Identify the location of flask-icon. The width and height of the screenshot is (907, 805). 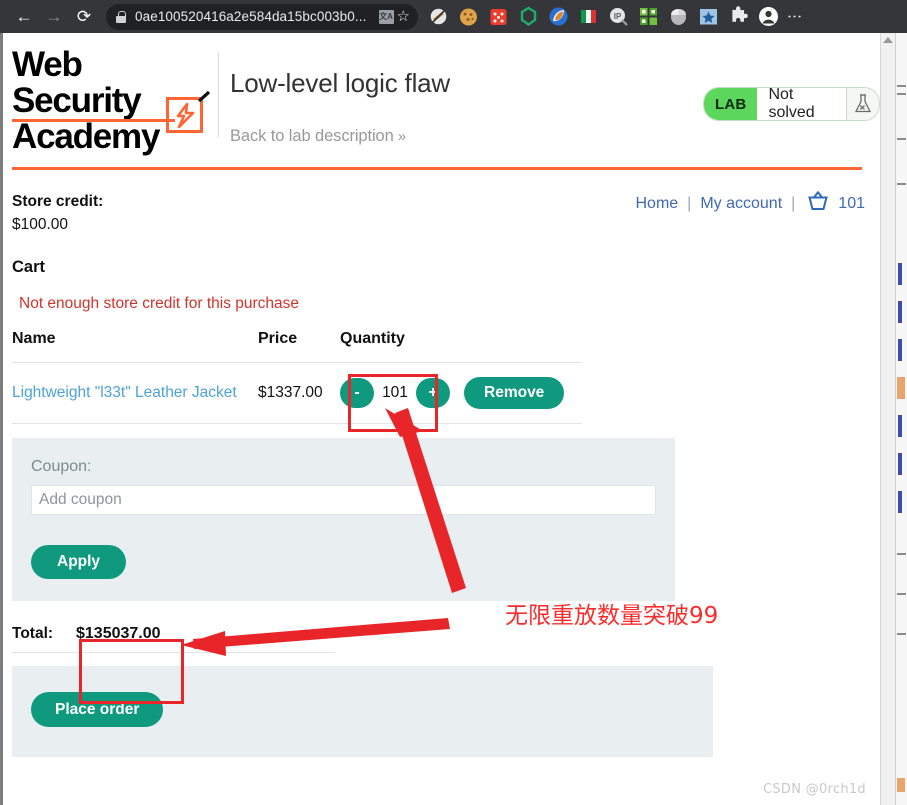
(863, 104).